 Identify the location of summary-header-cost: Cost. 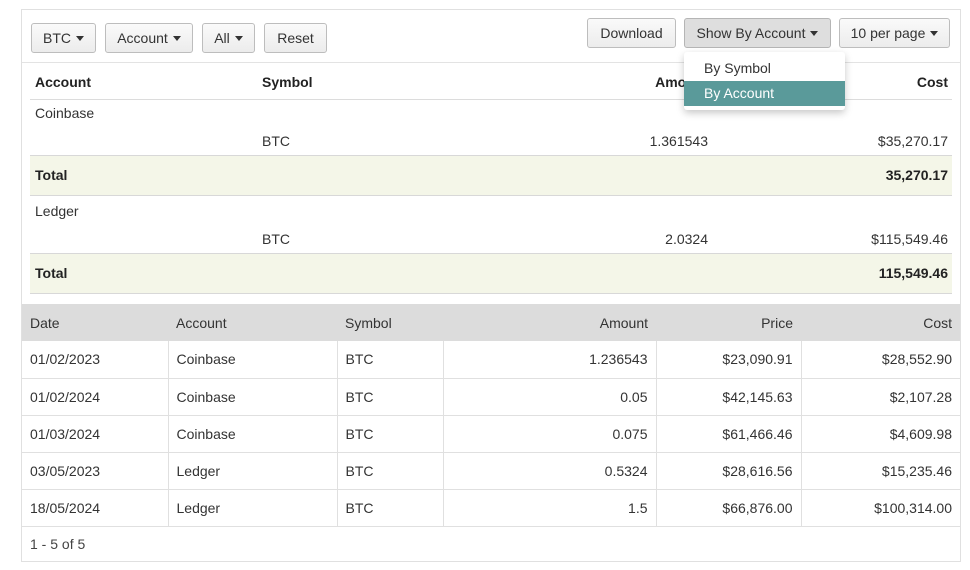
(932, 82).